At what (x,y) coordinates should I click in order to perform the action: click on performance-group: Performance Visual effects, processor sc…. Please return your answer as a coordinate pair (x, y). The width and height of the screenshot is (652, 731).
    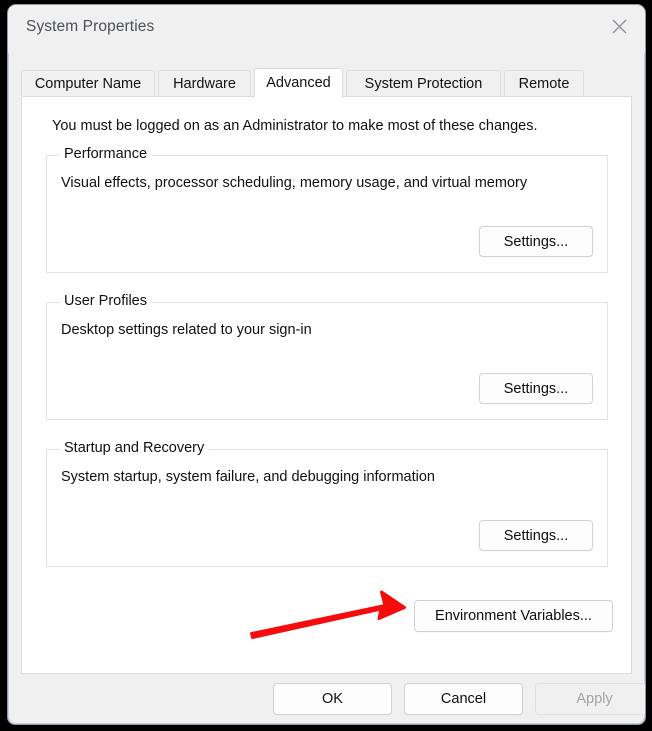
    Looking at the image, I should click on (327, 209).